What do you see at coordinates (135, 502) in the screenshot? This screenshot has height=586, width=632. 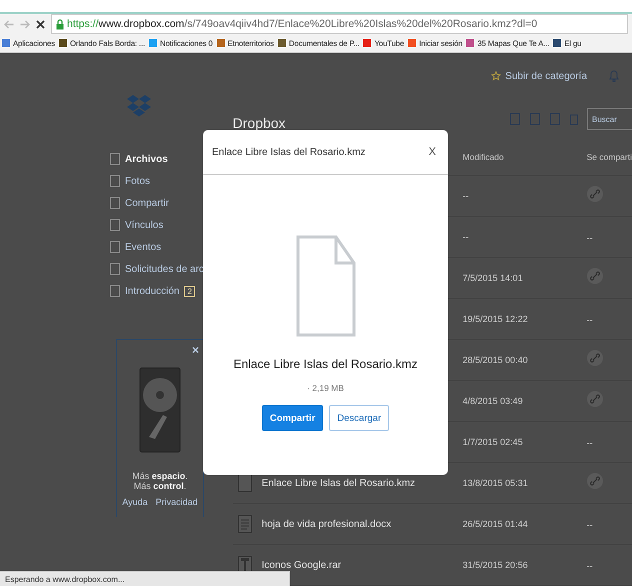 I see `footer-link: Ayuda` at bounding box center [135, 502].